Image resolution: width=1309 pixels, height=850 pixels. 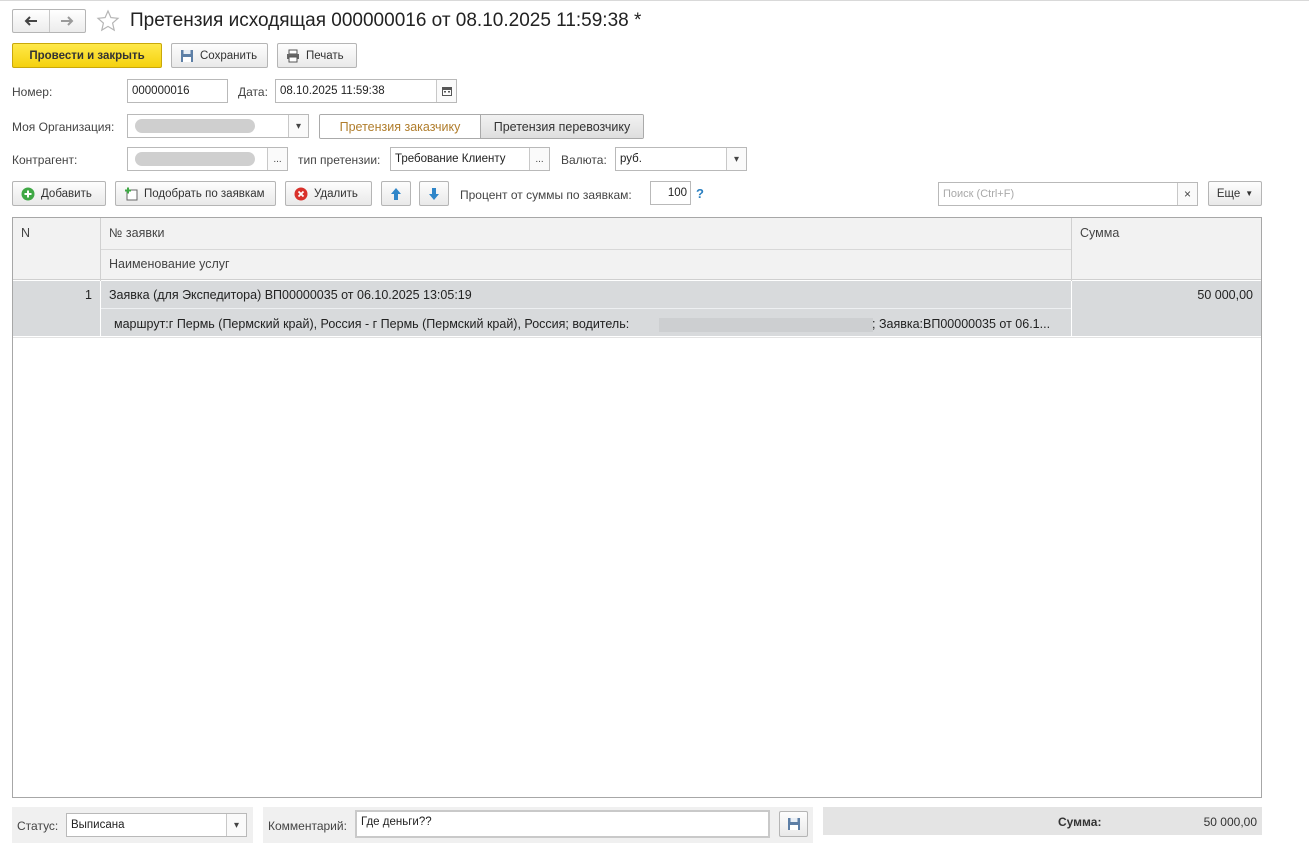 What do you see at coordinates (66, 193) in the screenshot?
I see `add-label: Добавить` at bounding box center [66, 193].